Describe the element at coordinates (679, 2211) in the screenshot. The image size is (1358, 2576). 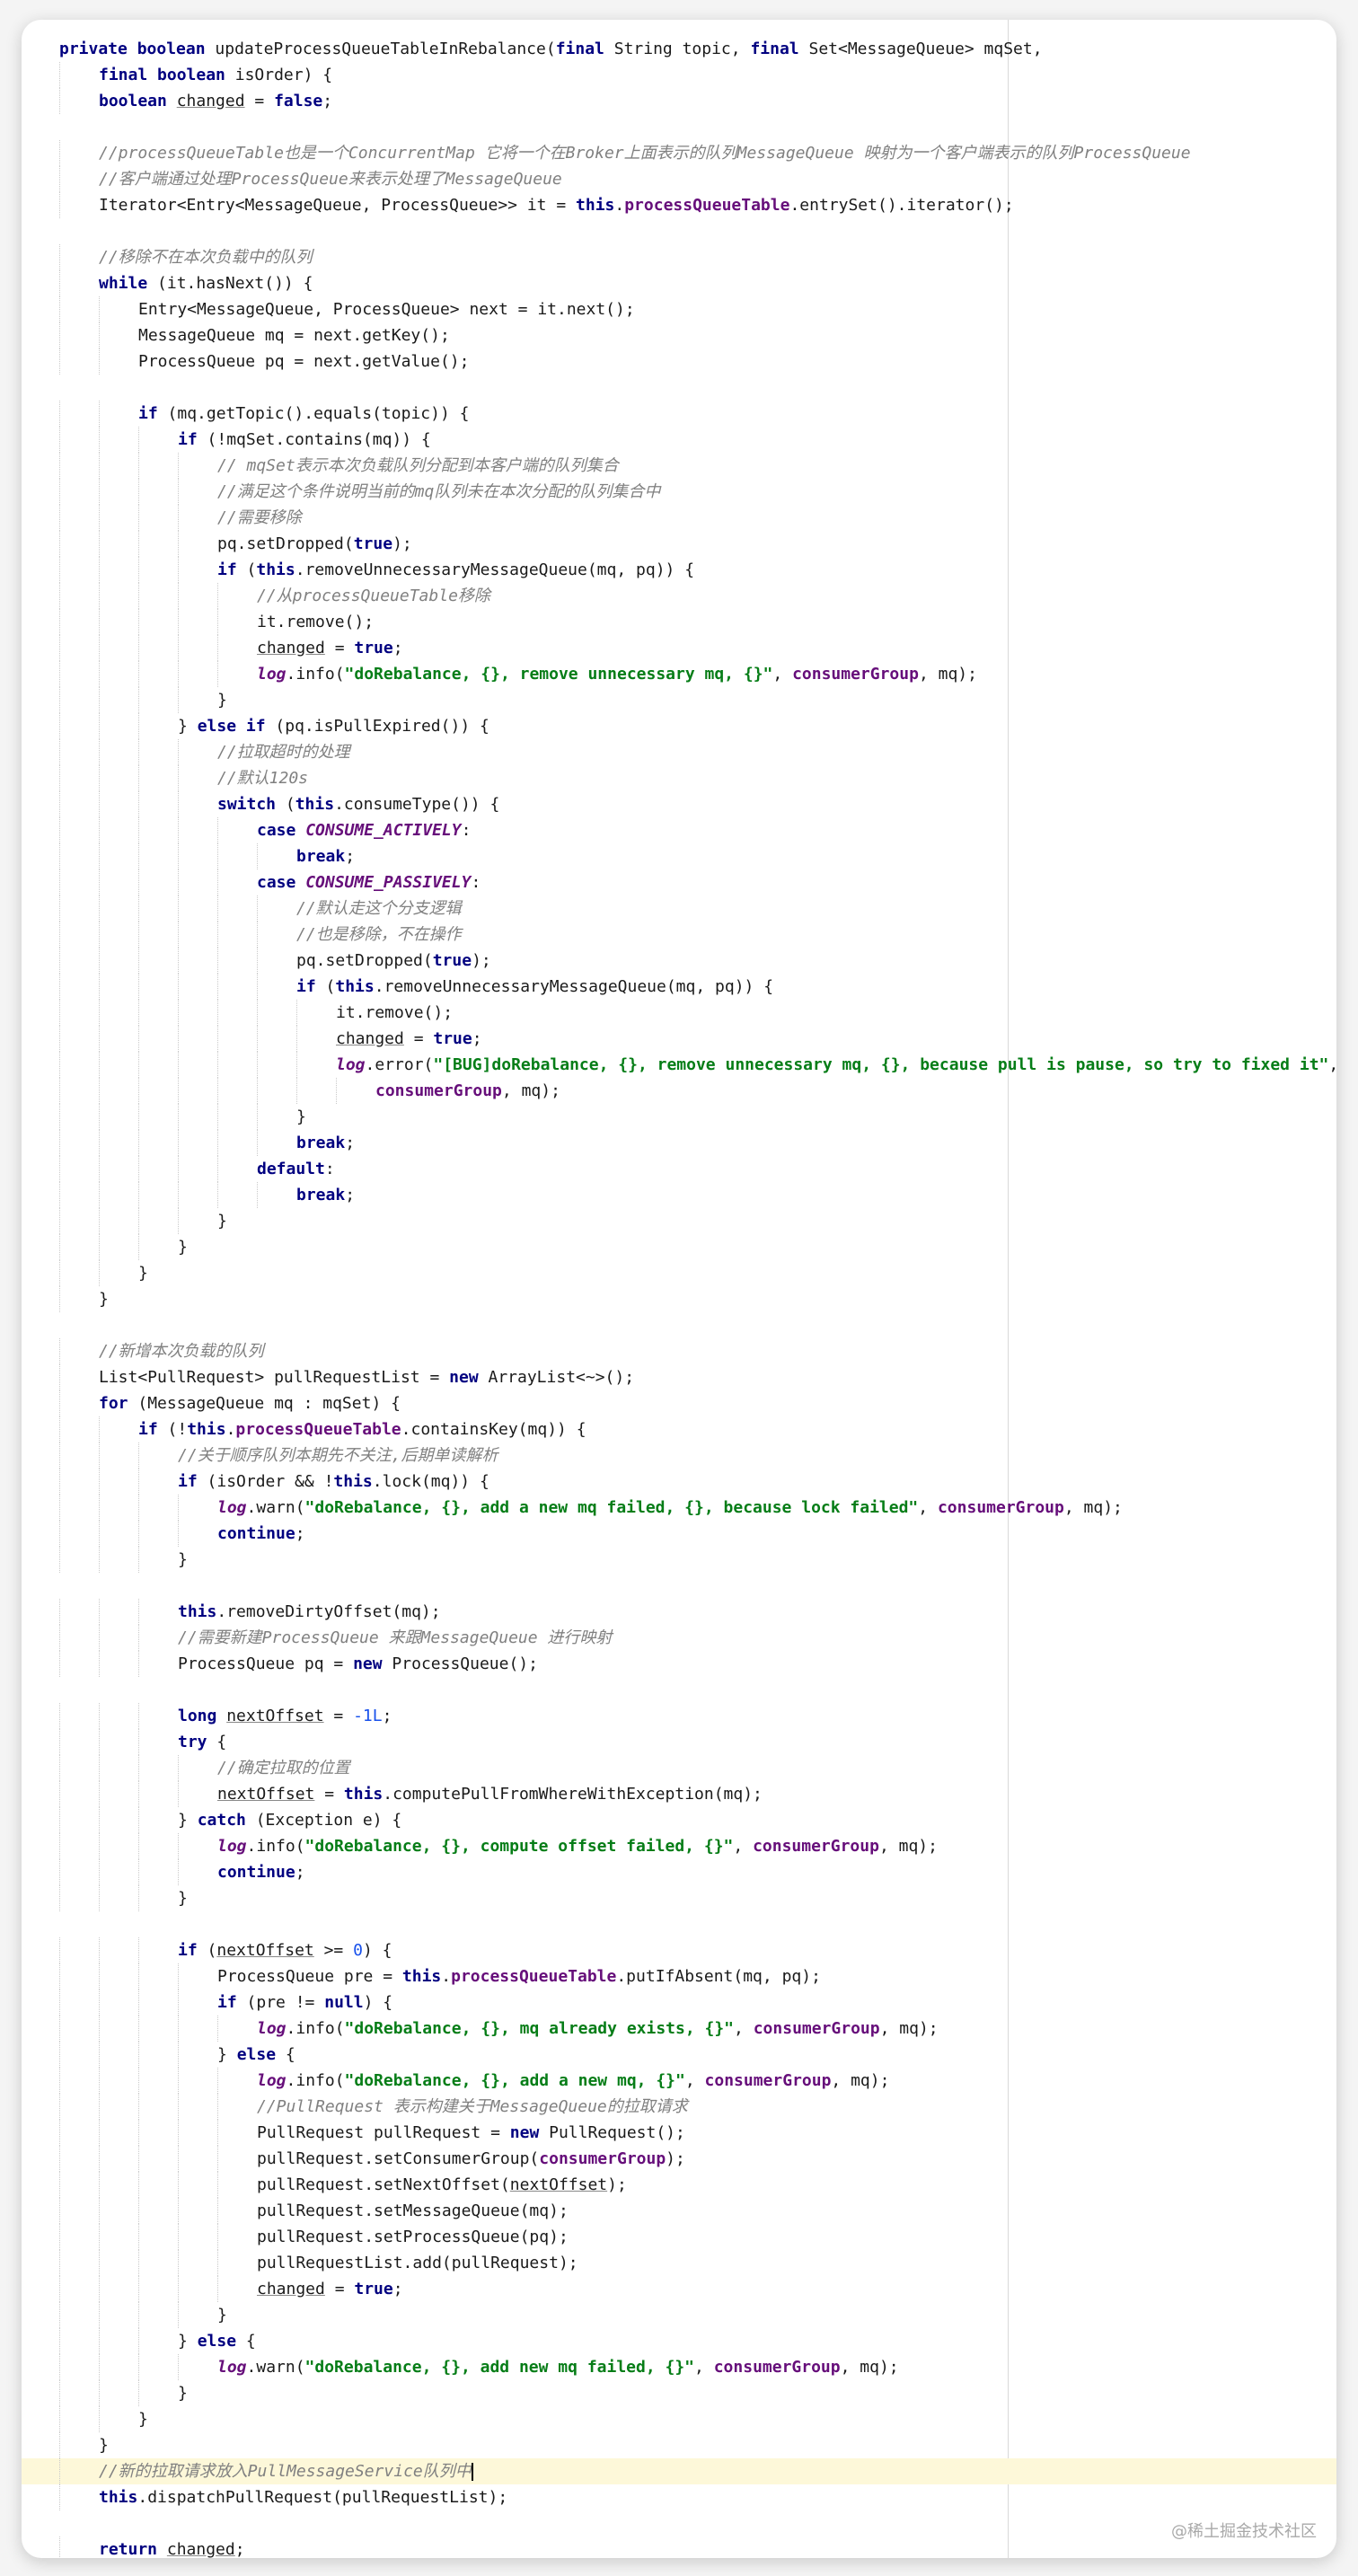
I see `code-line: pullRequest.setMessageQueue(mq);` at that location.